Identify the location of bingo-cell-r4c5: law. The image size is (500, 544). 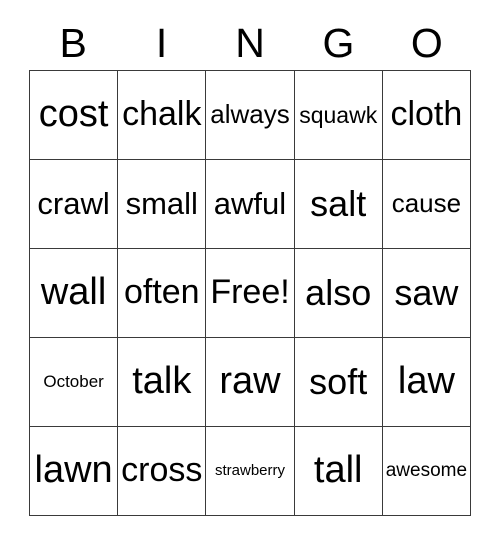
(426, 382).